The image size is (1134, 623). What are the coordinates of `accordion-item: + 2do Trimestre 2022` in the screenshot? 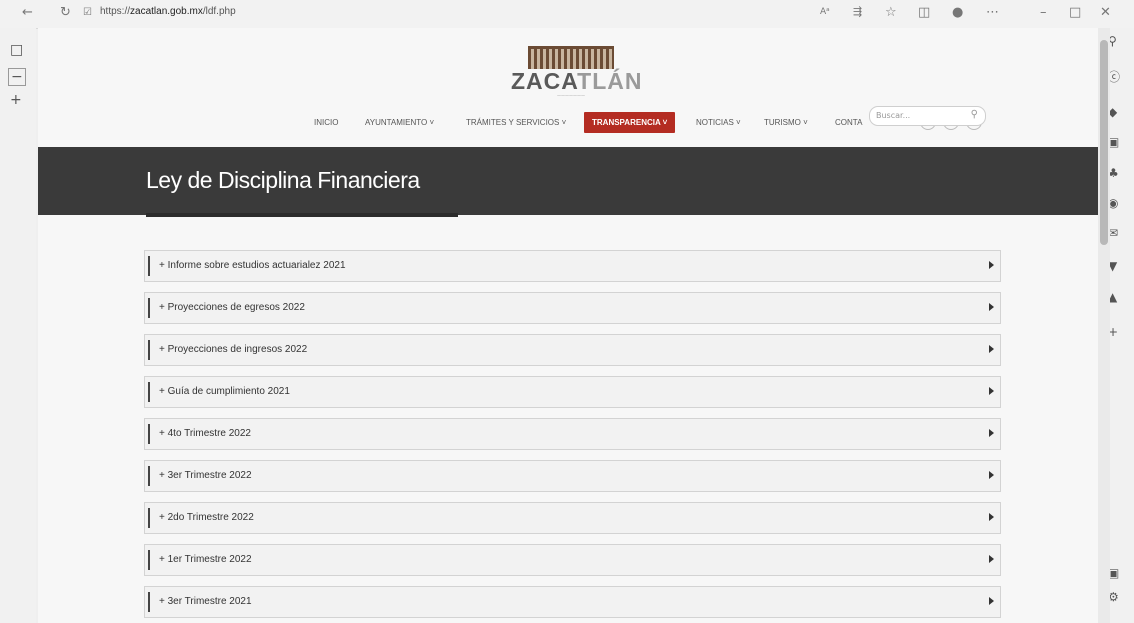 It's located at (572, 518).